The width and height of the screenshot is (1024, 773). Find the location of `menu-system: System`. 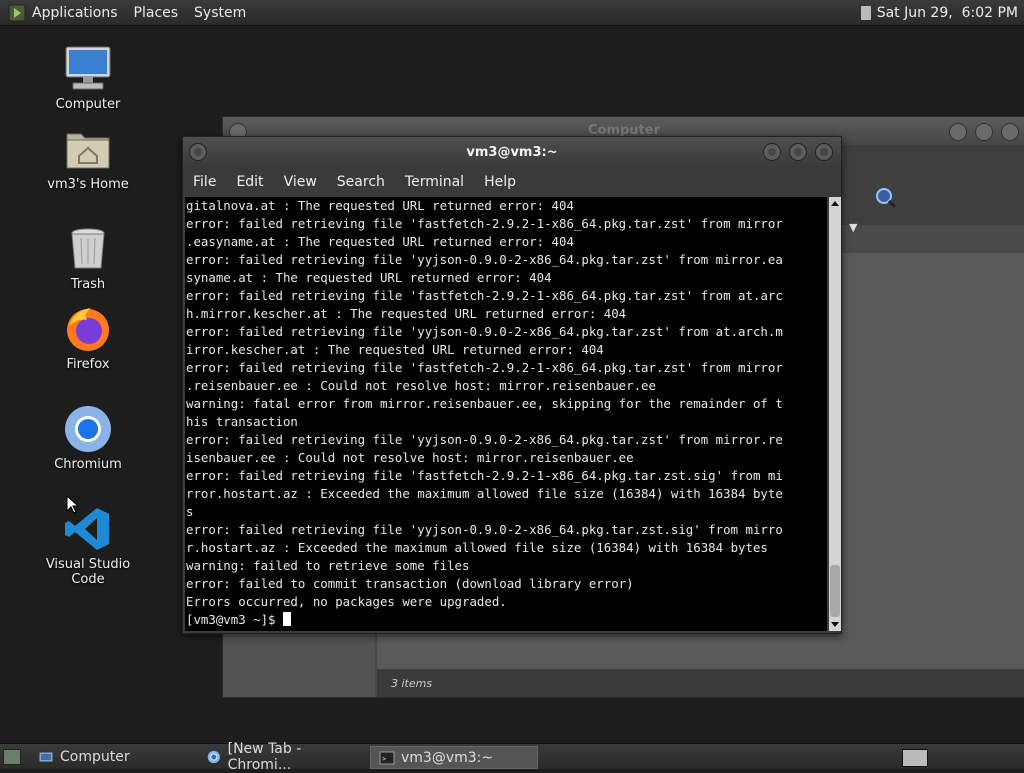

menu-system: System is located at coordinates (220, 13).